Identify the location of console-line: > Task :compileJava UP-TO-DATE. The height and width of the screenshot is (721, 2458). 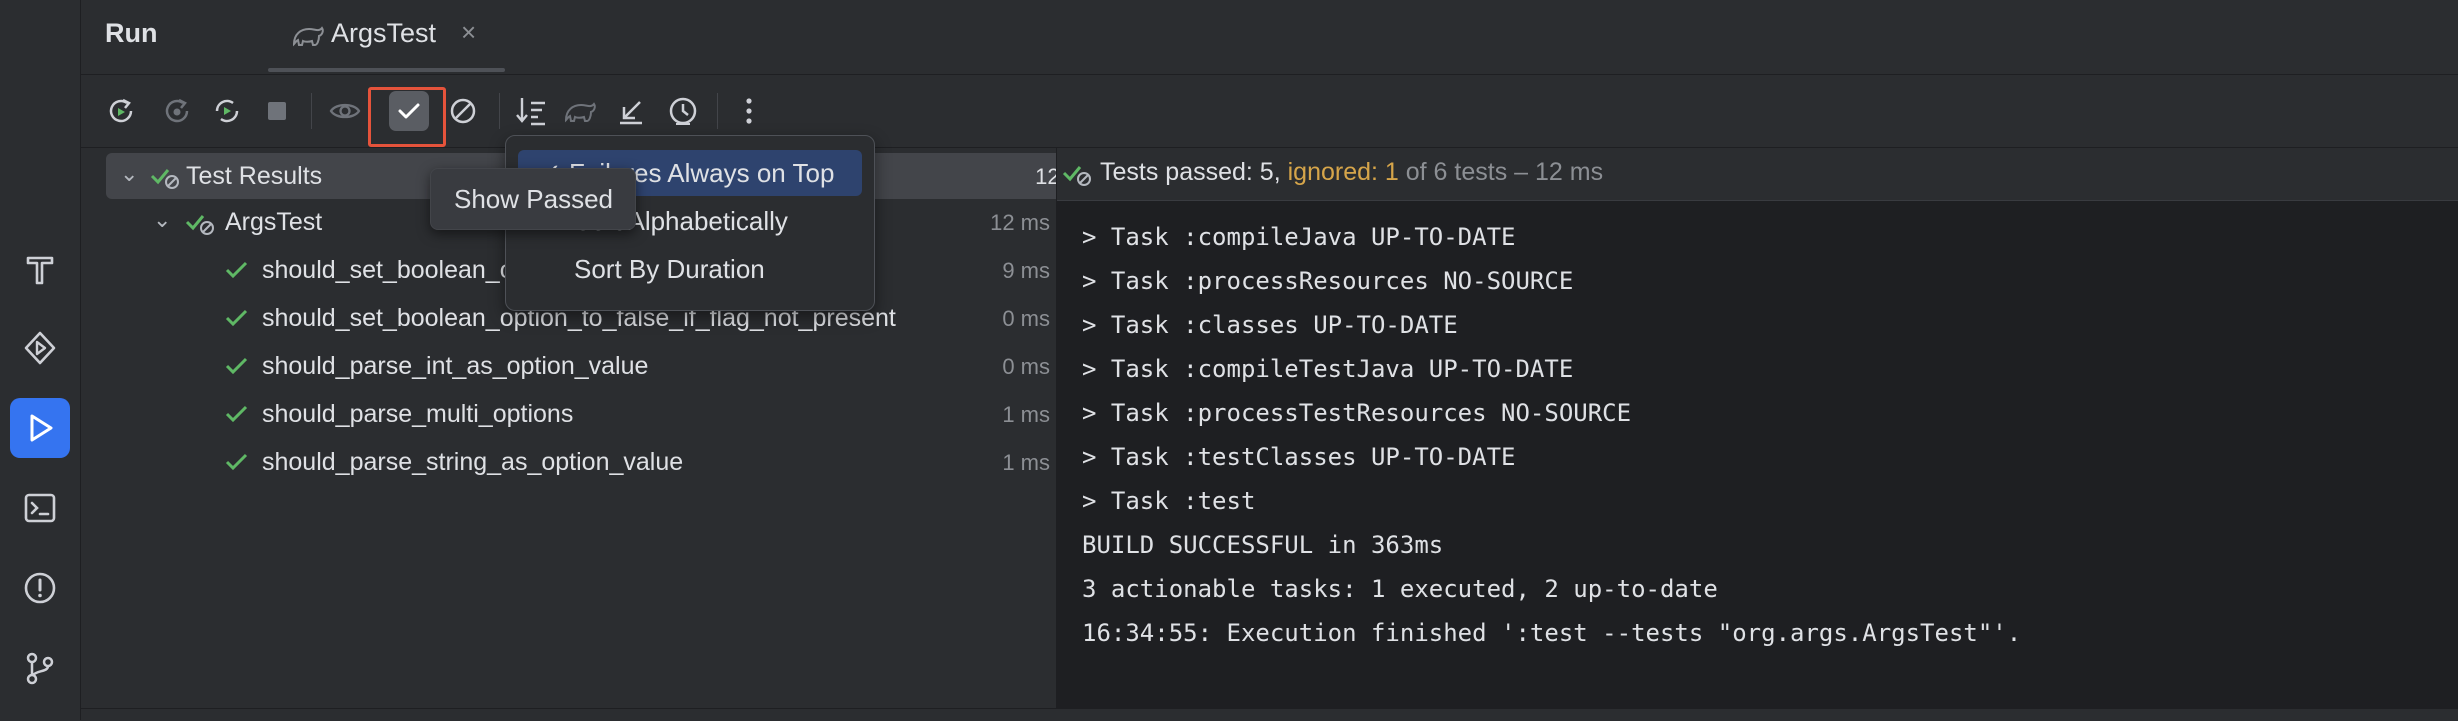
(1299, 237).